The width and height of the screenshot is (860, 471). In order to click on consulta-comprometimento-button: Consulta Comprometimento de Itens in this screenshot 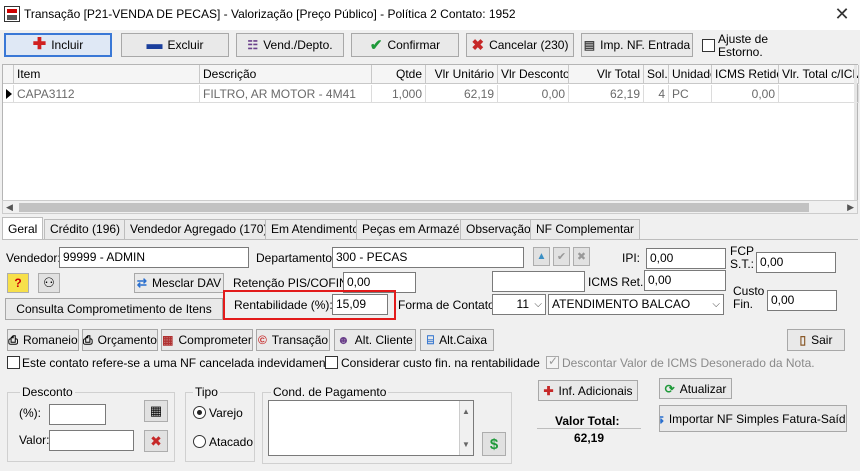, I will do `click(114, 309)`.